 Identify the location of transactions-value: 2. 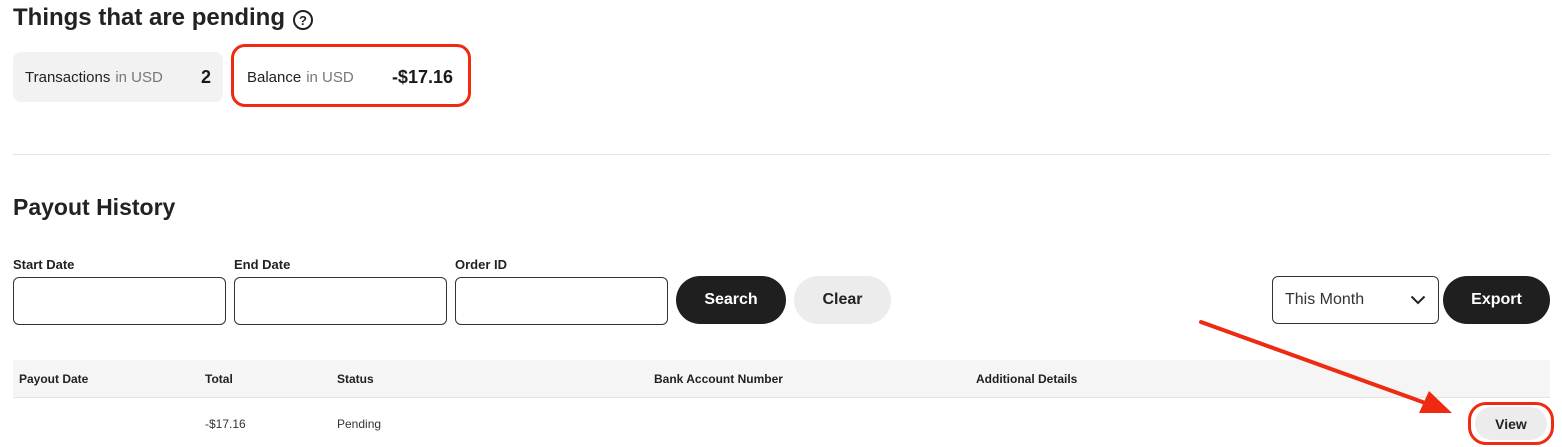
(205, 76).